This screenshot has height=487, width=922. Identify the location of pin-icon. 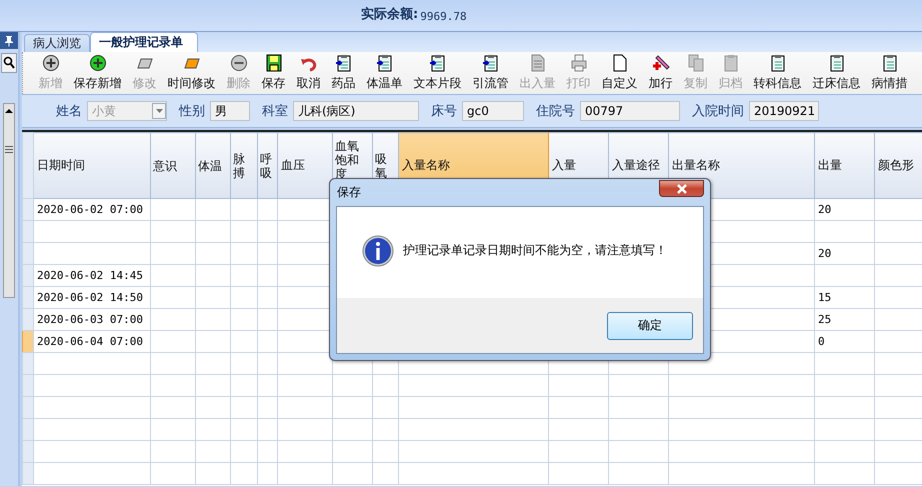
(9, 40).